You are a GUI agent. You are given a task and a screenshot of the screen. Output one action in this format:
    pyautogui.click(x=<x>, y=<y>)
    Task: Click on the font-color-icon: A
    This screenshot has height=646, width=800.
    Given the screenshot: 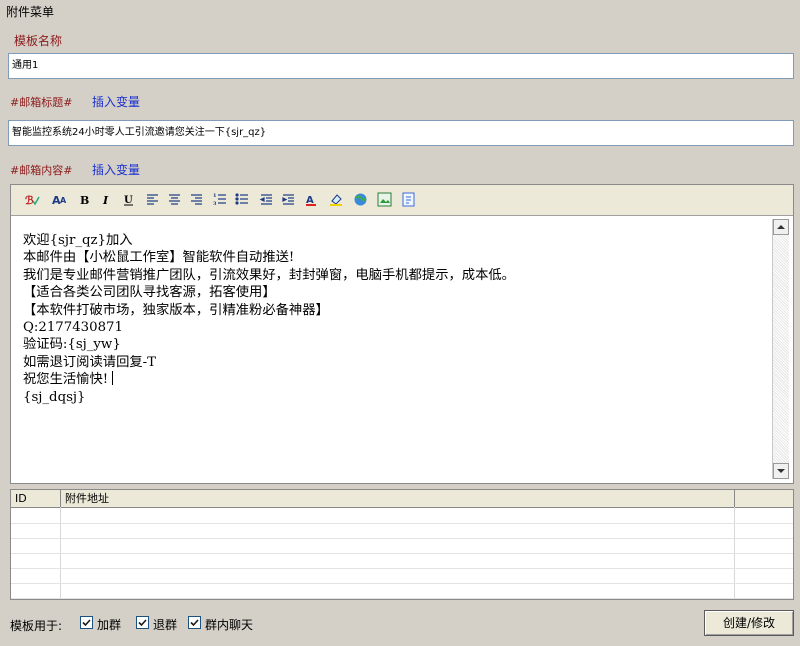 What is the action you would take?
    pyautogui.click(x=312, y=199)
    